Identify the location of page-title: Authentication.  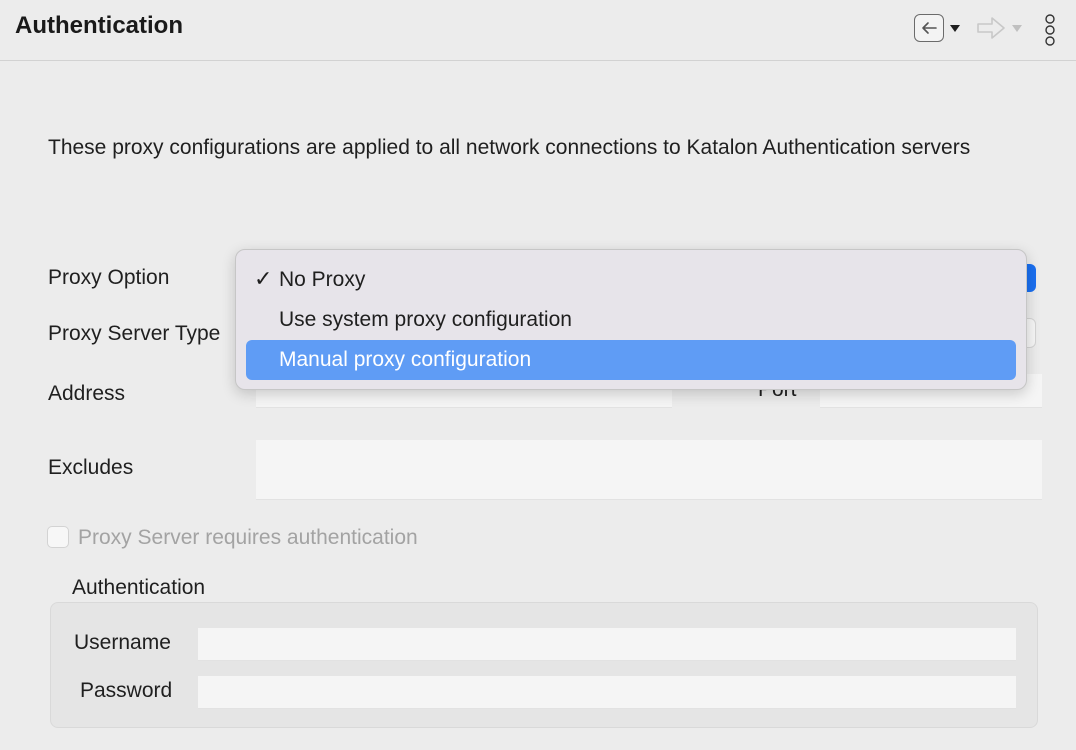
(99, 25).